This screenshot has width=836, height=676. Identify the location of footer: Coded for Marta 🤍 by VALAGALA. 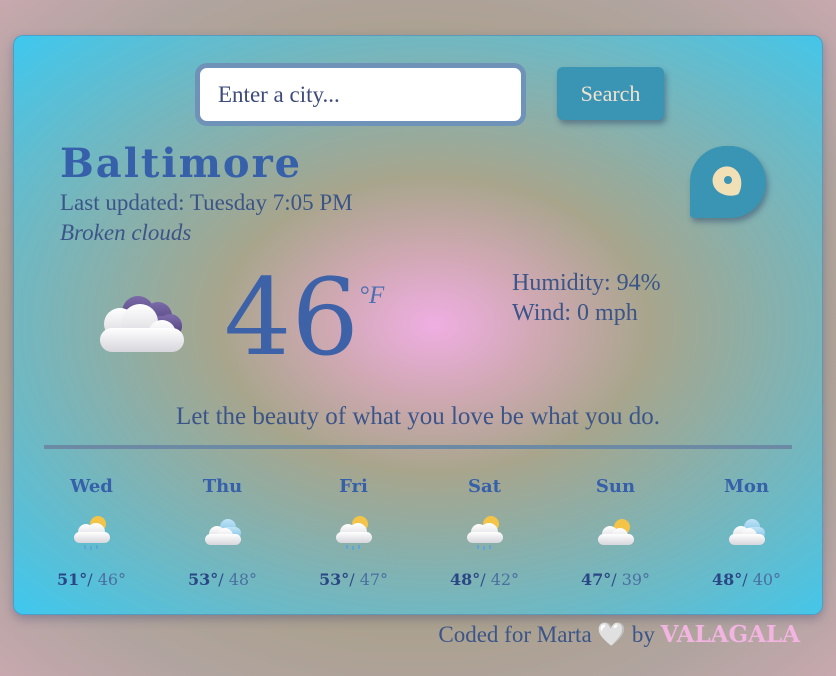
(619, 634).